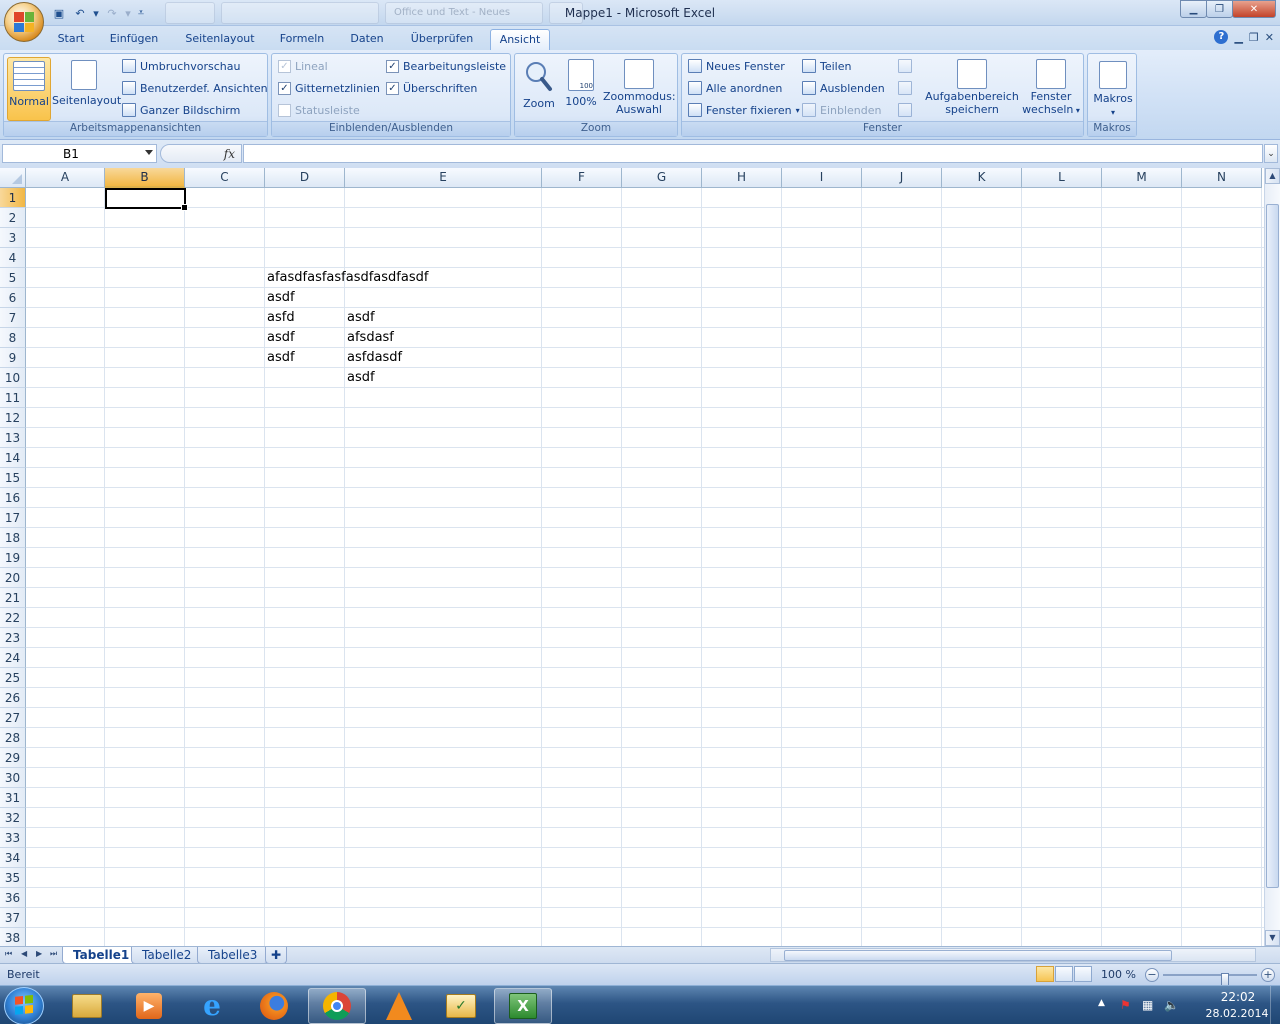 The image size is (1280, 1024). Describe the element at coordinates (905, 88) in the screenshot. I see `sync-scroll-button` at that location.